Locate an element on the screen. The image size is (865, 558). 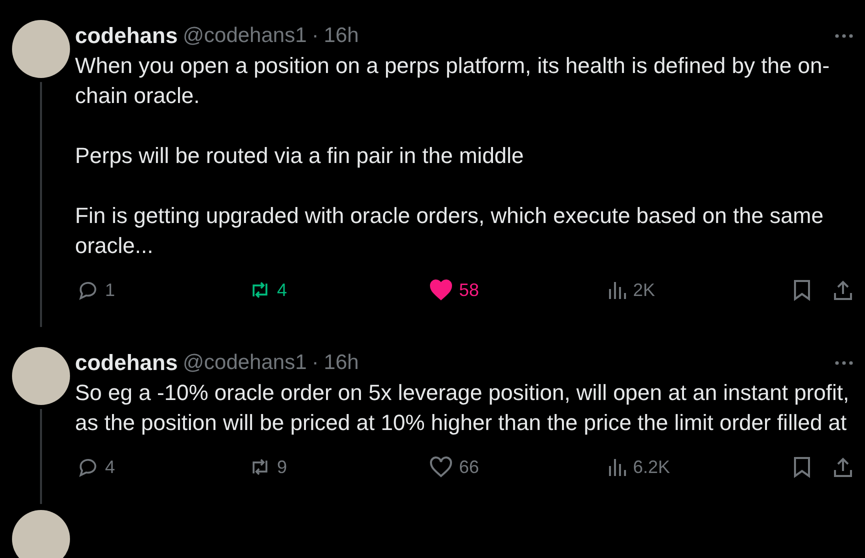
reply-button: 4 is located at coordinates (95, 467).